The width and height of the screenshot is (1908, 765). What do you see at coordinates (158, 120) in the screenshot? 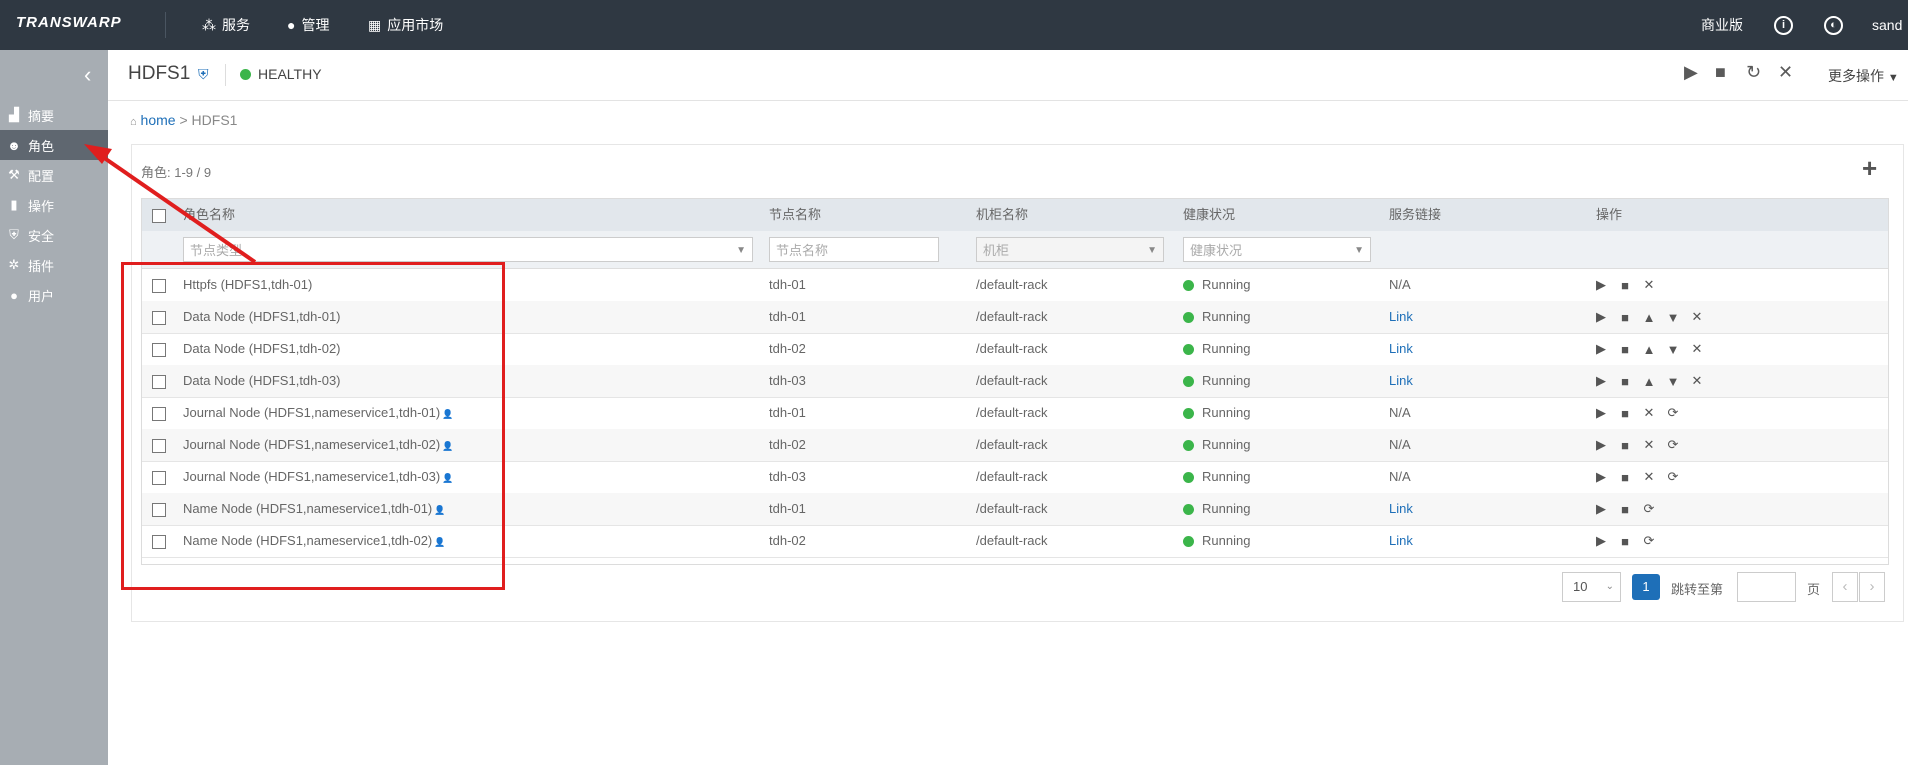
I see `breadcrumb-home: home` at bounding box center [158, 120].